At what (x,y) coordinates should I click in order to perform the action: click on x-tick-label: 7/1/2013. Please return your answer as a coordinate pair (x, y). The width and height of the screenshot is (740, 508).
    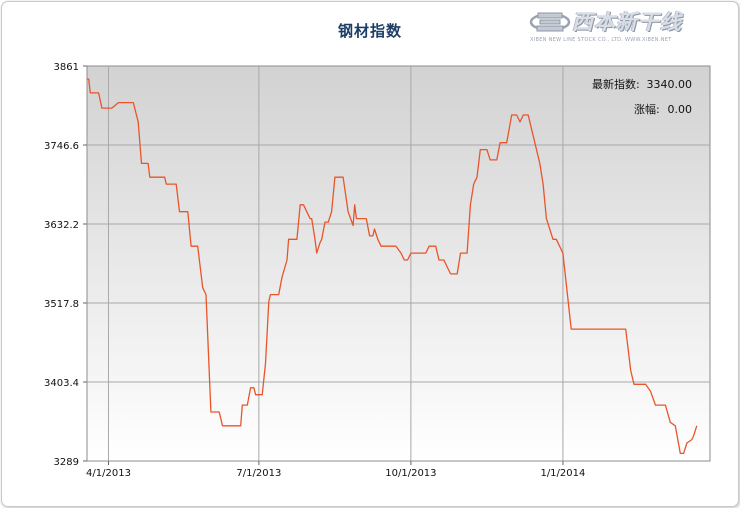
    Looking at the image, I should click on (258, 473).